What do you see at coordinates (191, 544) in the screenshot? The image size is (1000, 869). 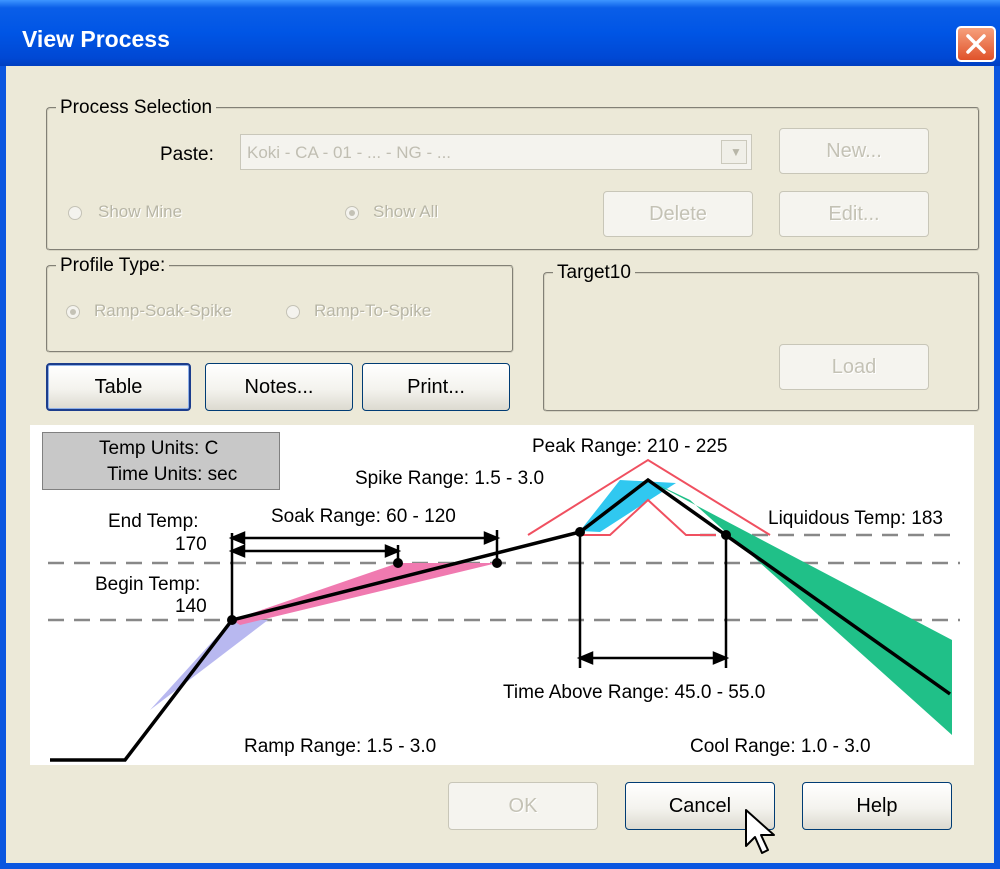 I see `end-temp-value: 170` at bounding box center [191, 544].